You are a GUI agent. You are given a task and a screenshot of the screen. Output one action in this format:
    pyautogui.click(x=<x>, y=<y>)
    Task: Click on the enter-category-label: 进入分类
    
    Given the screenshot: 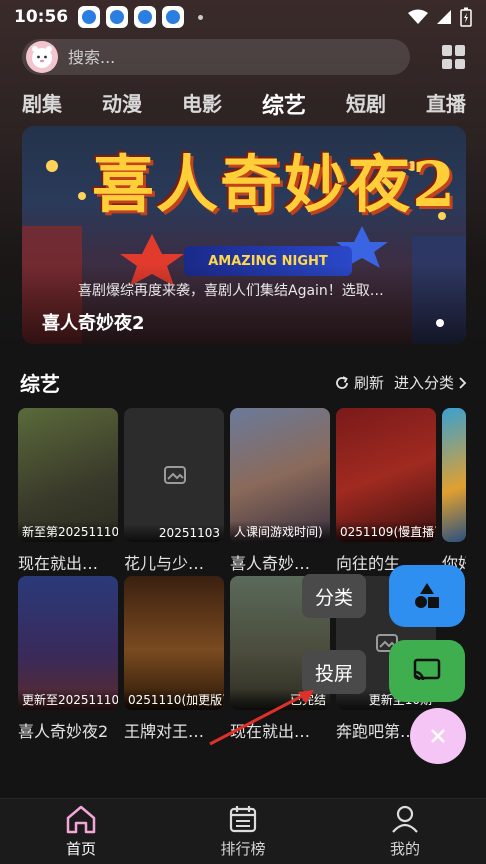 What is the action you would take?
    pyautogui.click(x=423, y=383)
    